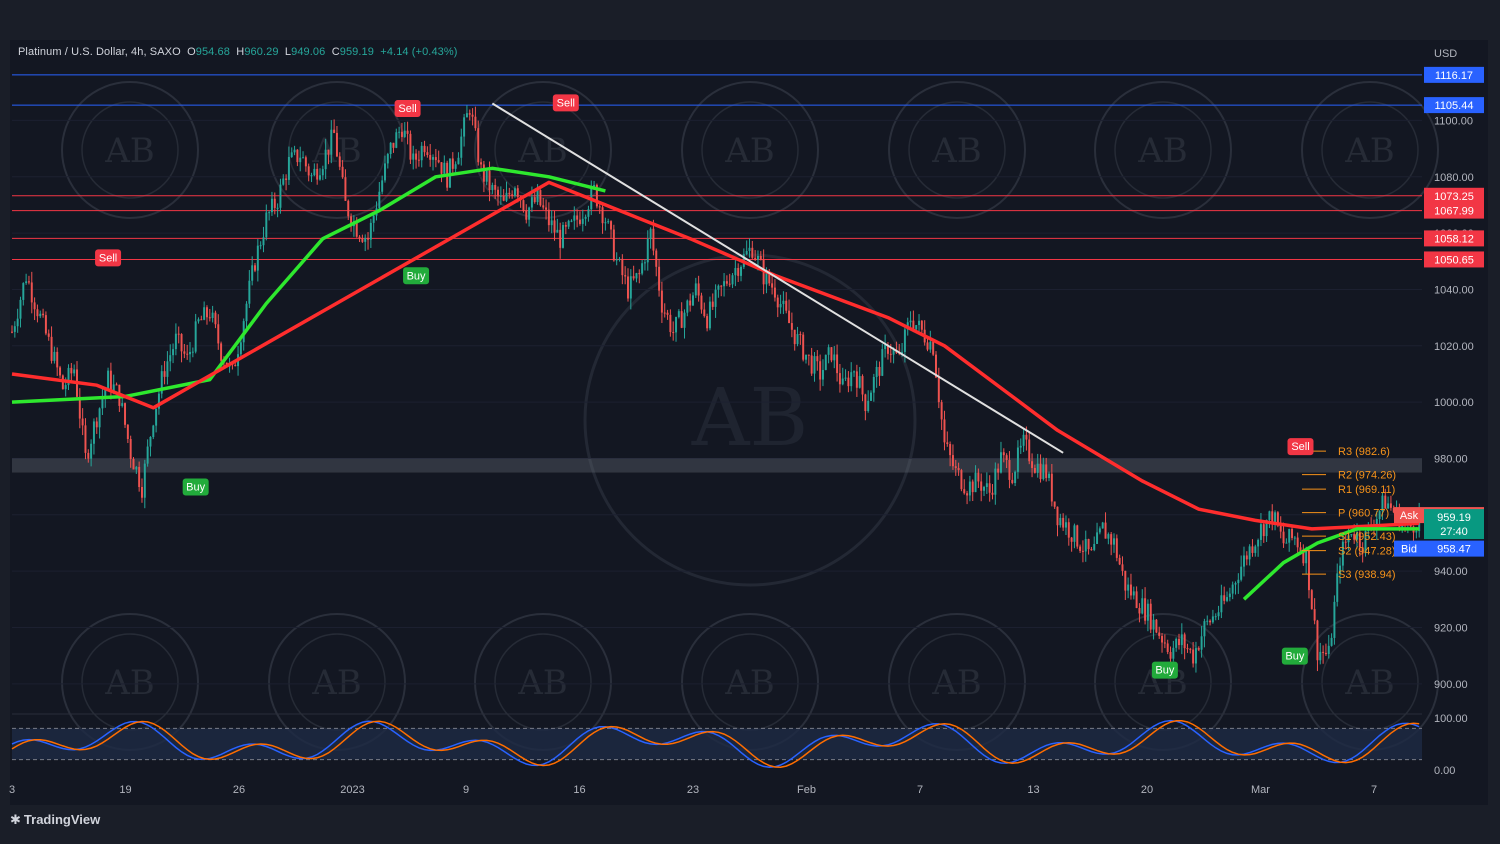  I want to click on buy-signal-label: Buy, so click(1164, 671).